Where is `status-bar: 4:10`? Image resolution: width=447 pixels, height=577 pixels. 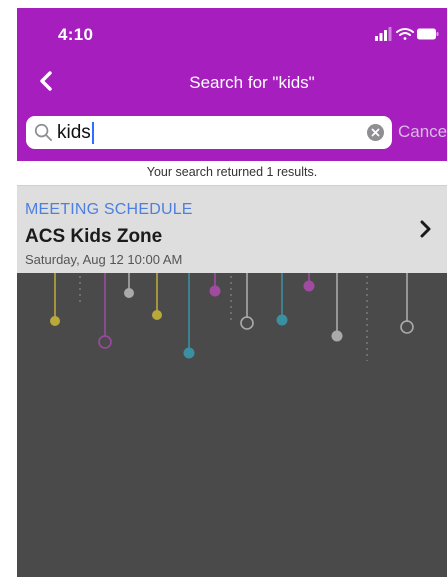 status-bar: 4:10 is located at coordinates (232, 33).